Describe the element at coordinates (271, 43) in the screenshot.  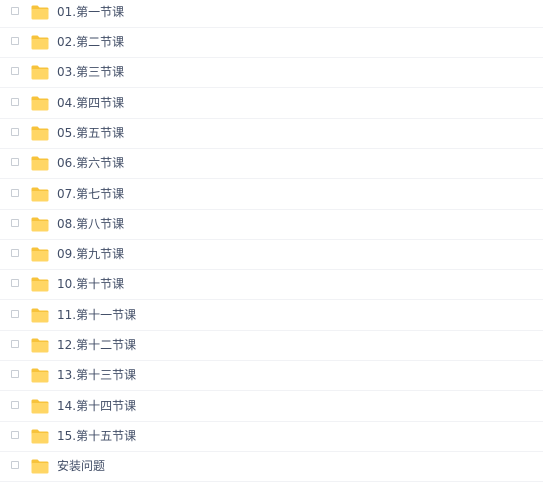
I see `folder-row: 02.第二节课` at that location.